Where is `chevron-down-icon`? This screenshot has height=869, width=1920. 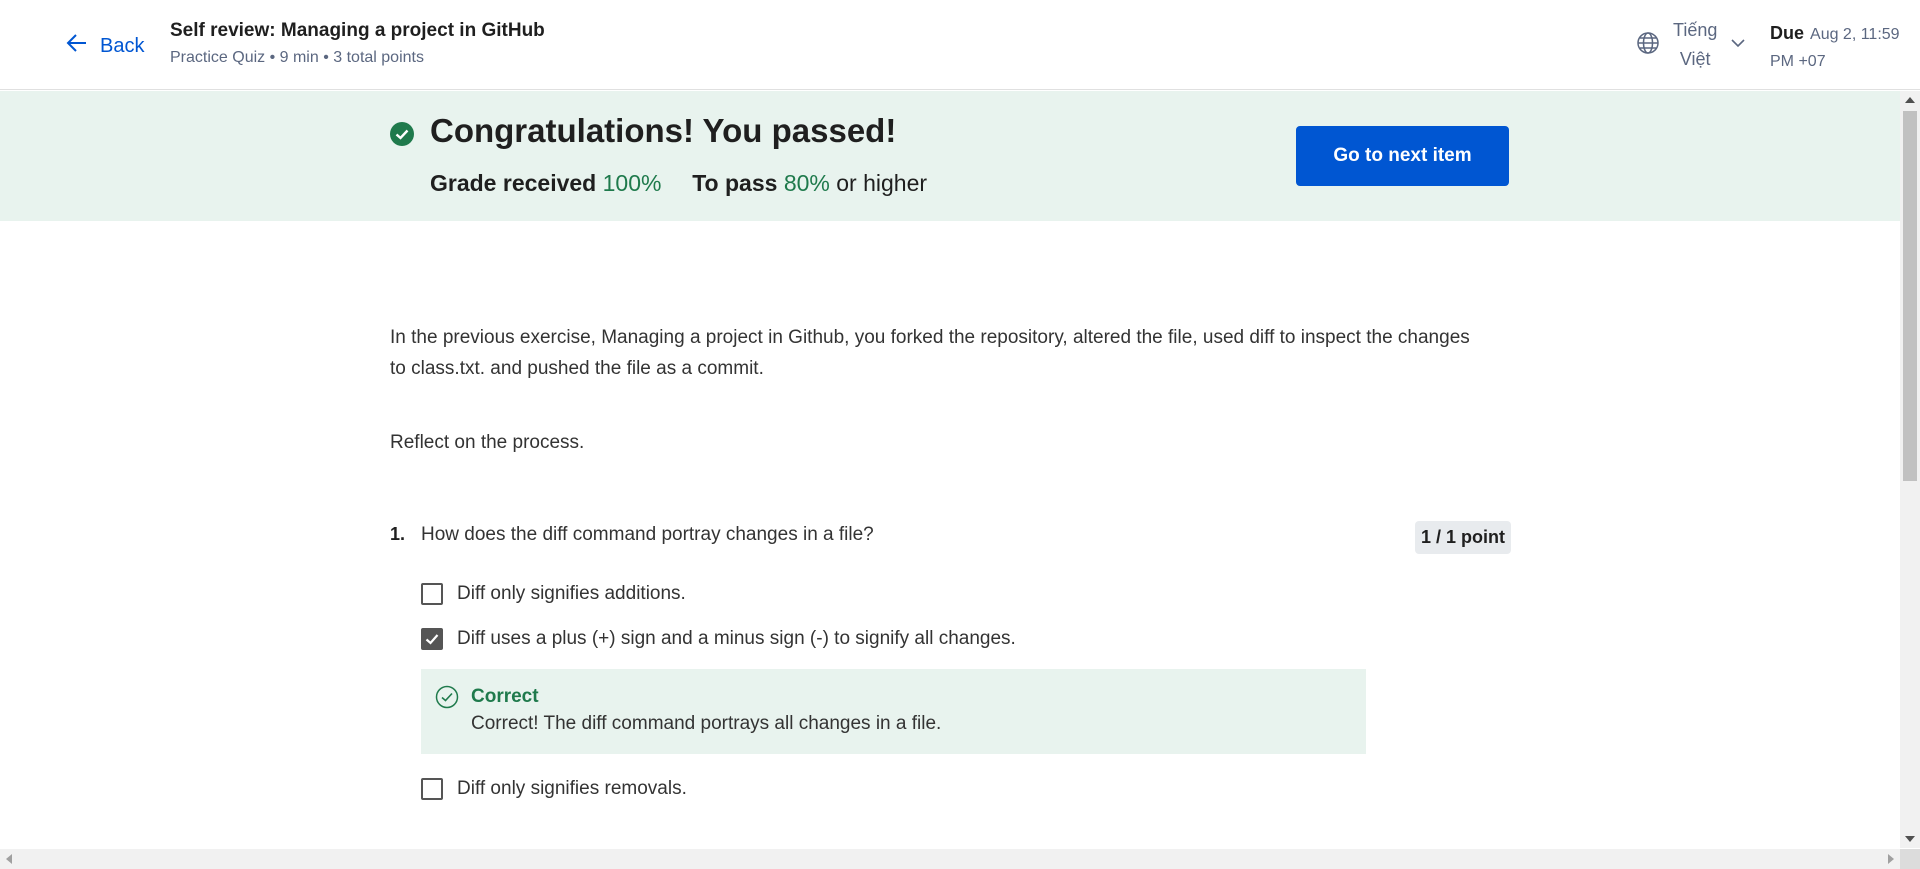 chevron-down-icon is located at coordinates (1738, 45).